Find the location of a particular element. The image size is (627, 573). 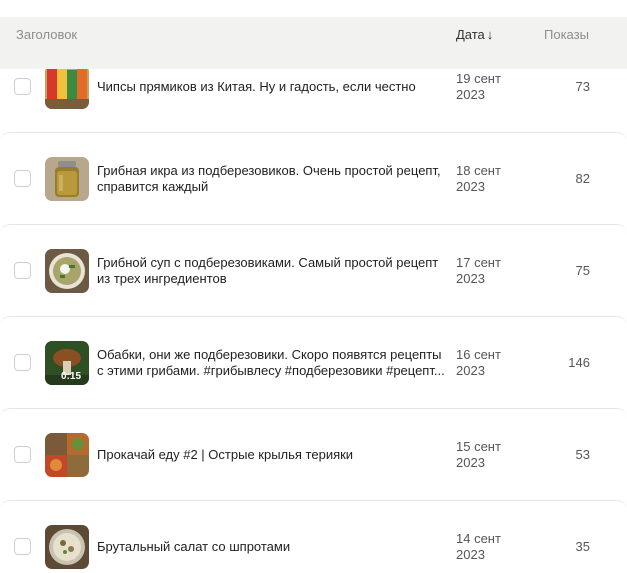

arrow-down-icon: ↓ is located at coordinates (490, 34).